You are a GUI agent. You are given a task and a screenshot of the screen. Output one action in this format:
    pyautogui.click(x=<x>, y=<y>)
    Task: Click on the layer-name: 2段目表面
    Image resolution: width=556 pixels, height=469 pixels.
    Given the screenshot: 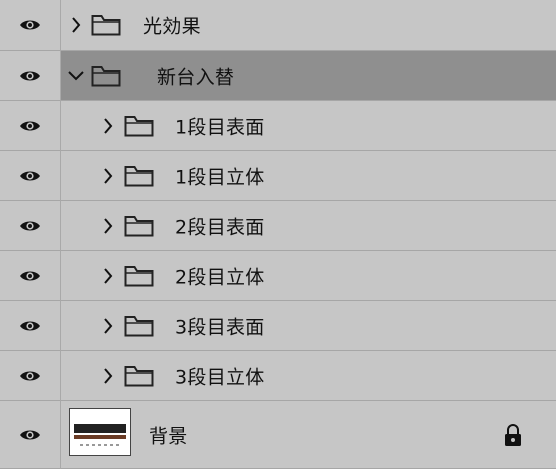 What is the action you would take?
    pyautogui.click(x=220, y=227)
    